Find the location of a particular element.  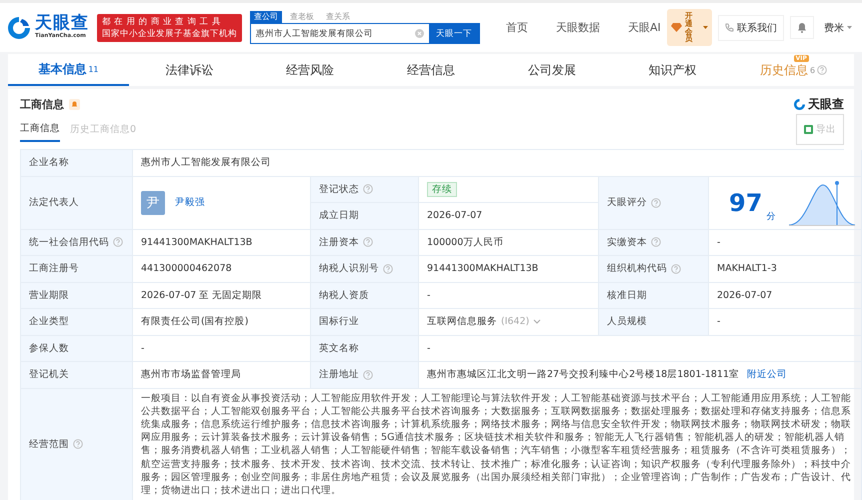

field-label: 成立日期 is located at coordinates (339, 215).